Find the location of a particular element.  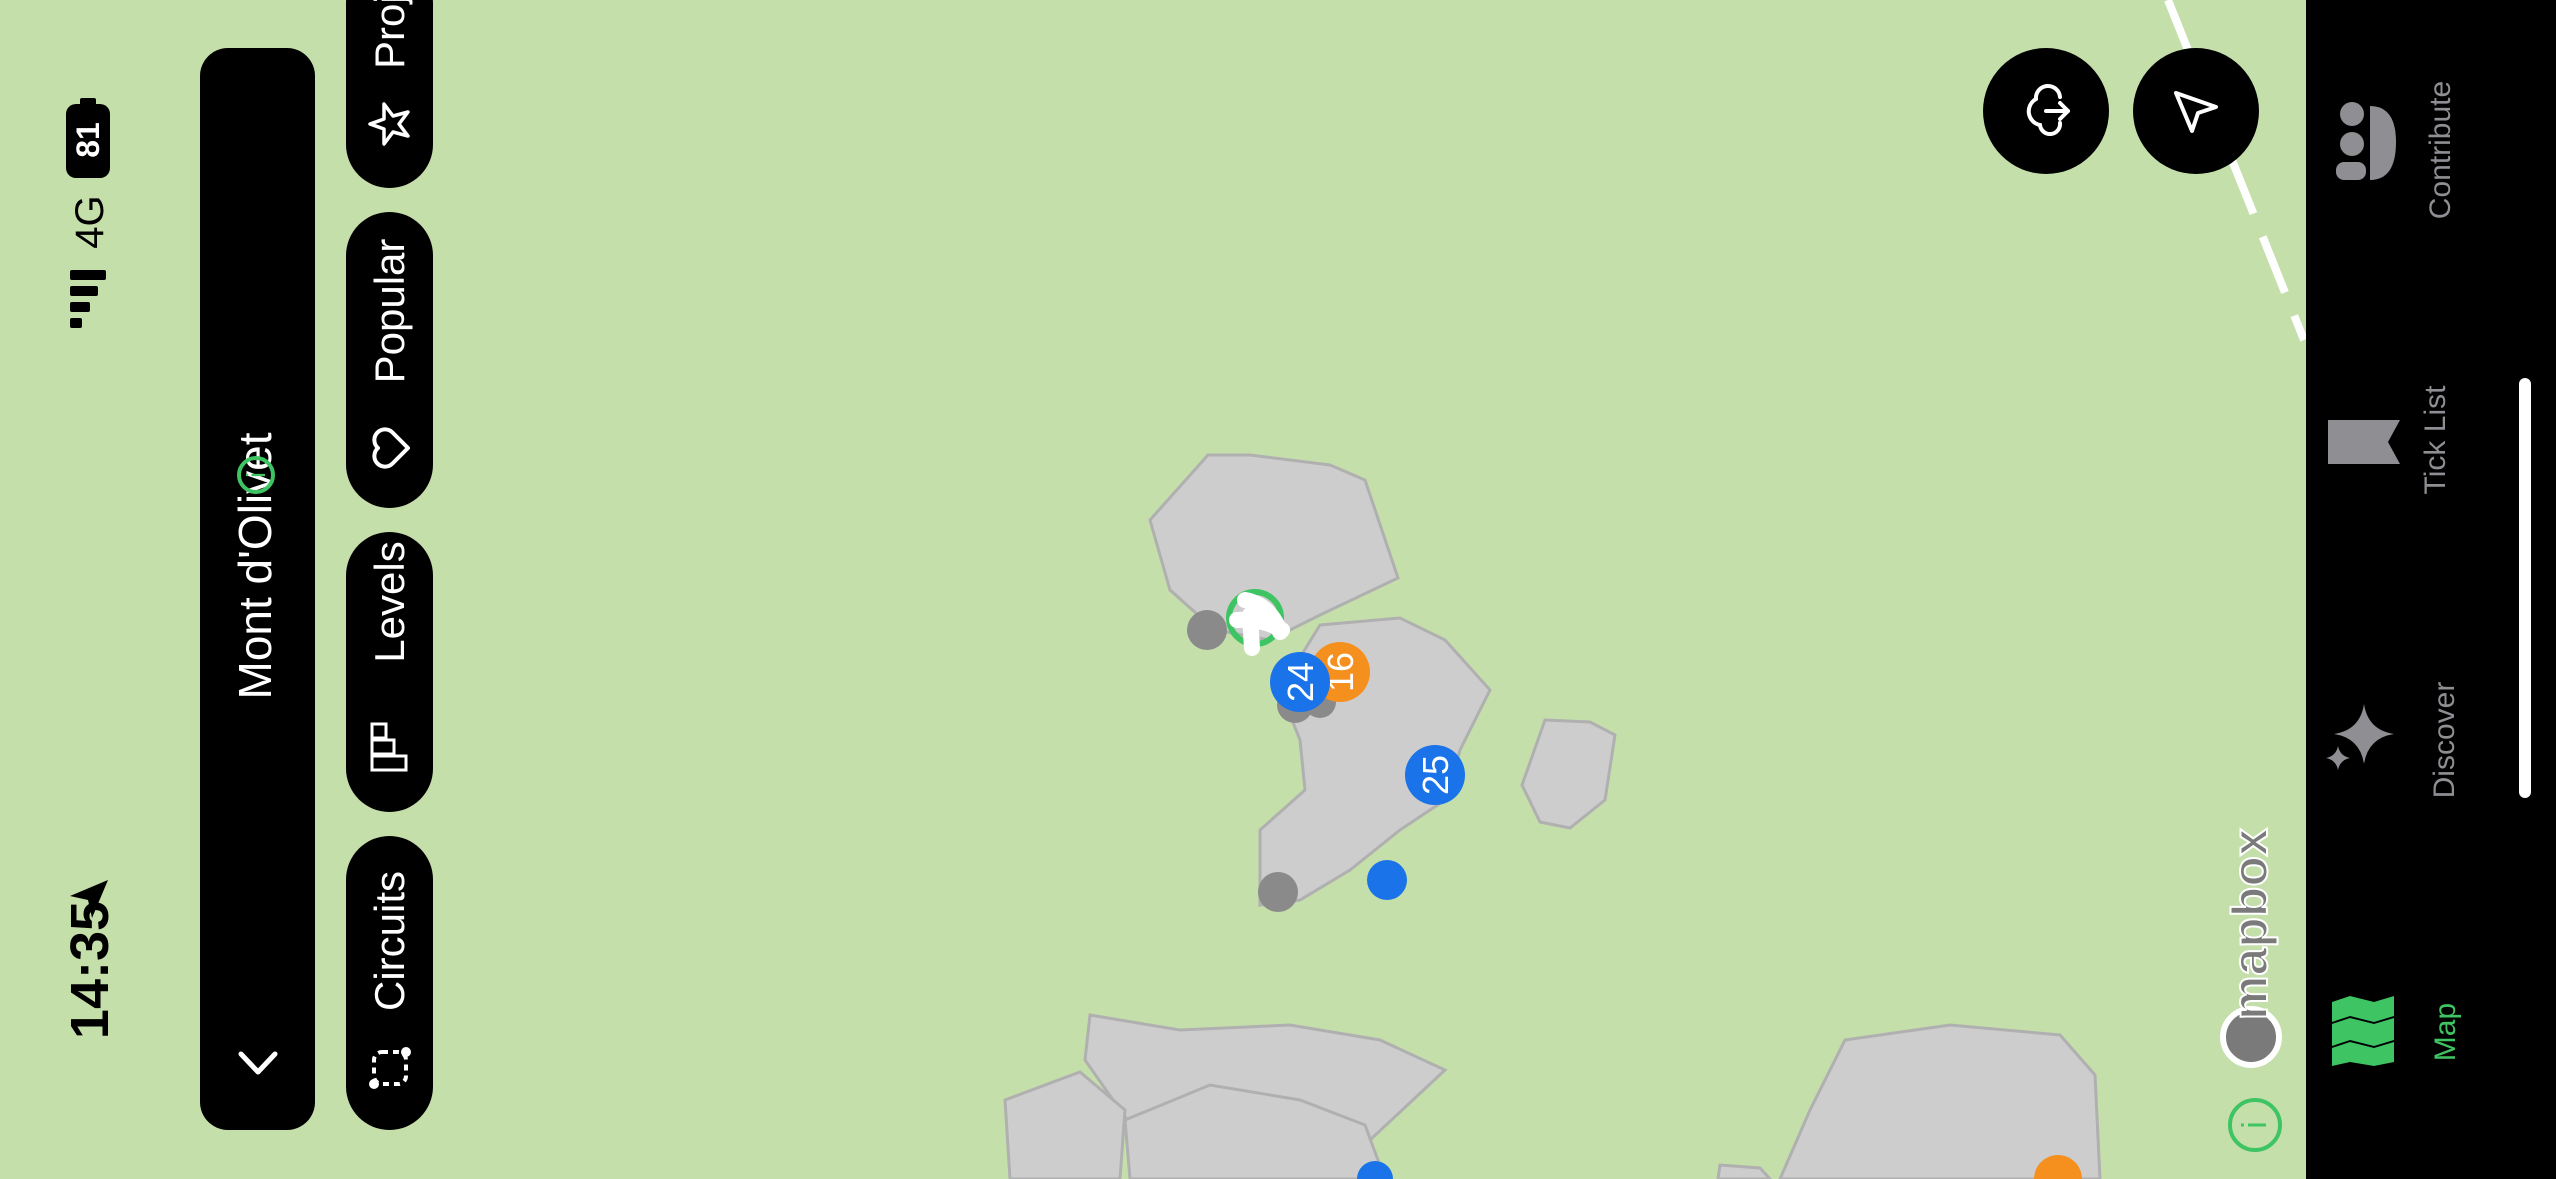

cloud-download-icon is located at coordinates (2048, 110).